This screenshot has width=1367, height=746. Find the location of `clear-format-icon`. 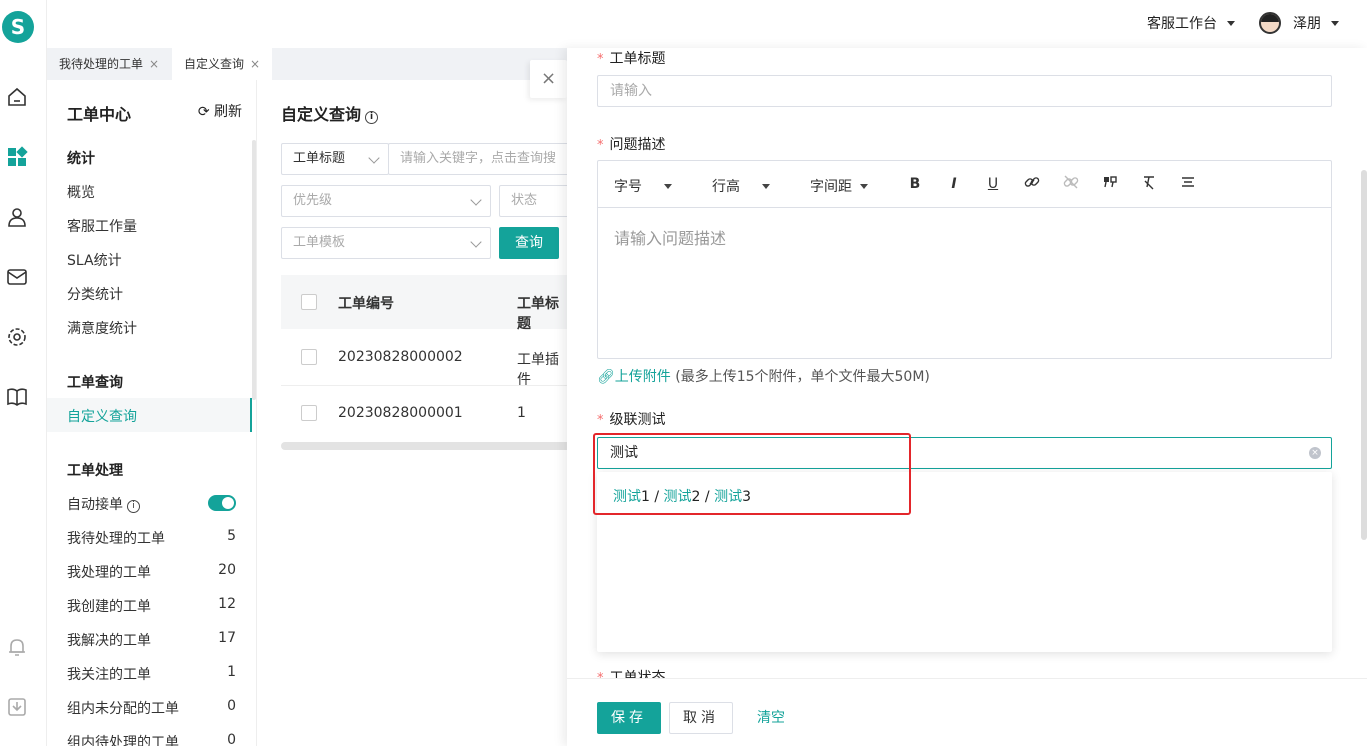

clear-format-icon is located at coordinates (1149, 184).